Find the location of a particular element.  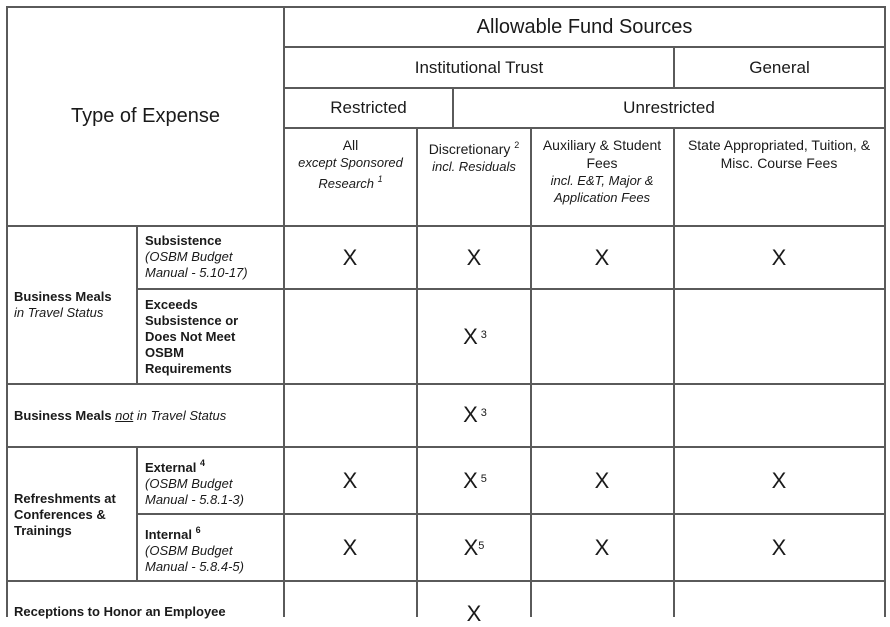

header-general: General is located at coordinates (779, 67).